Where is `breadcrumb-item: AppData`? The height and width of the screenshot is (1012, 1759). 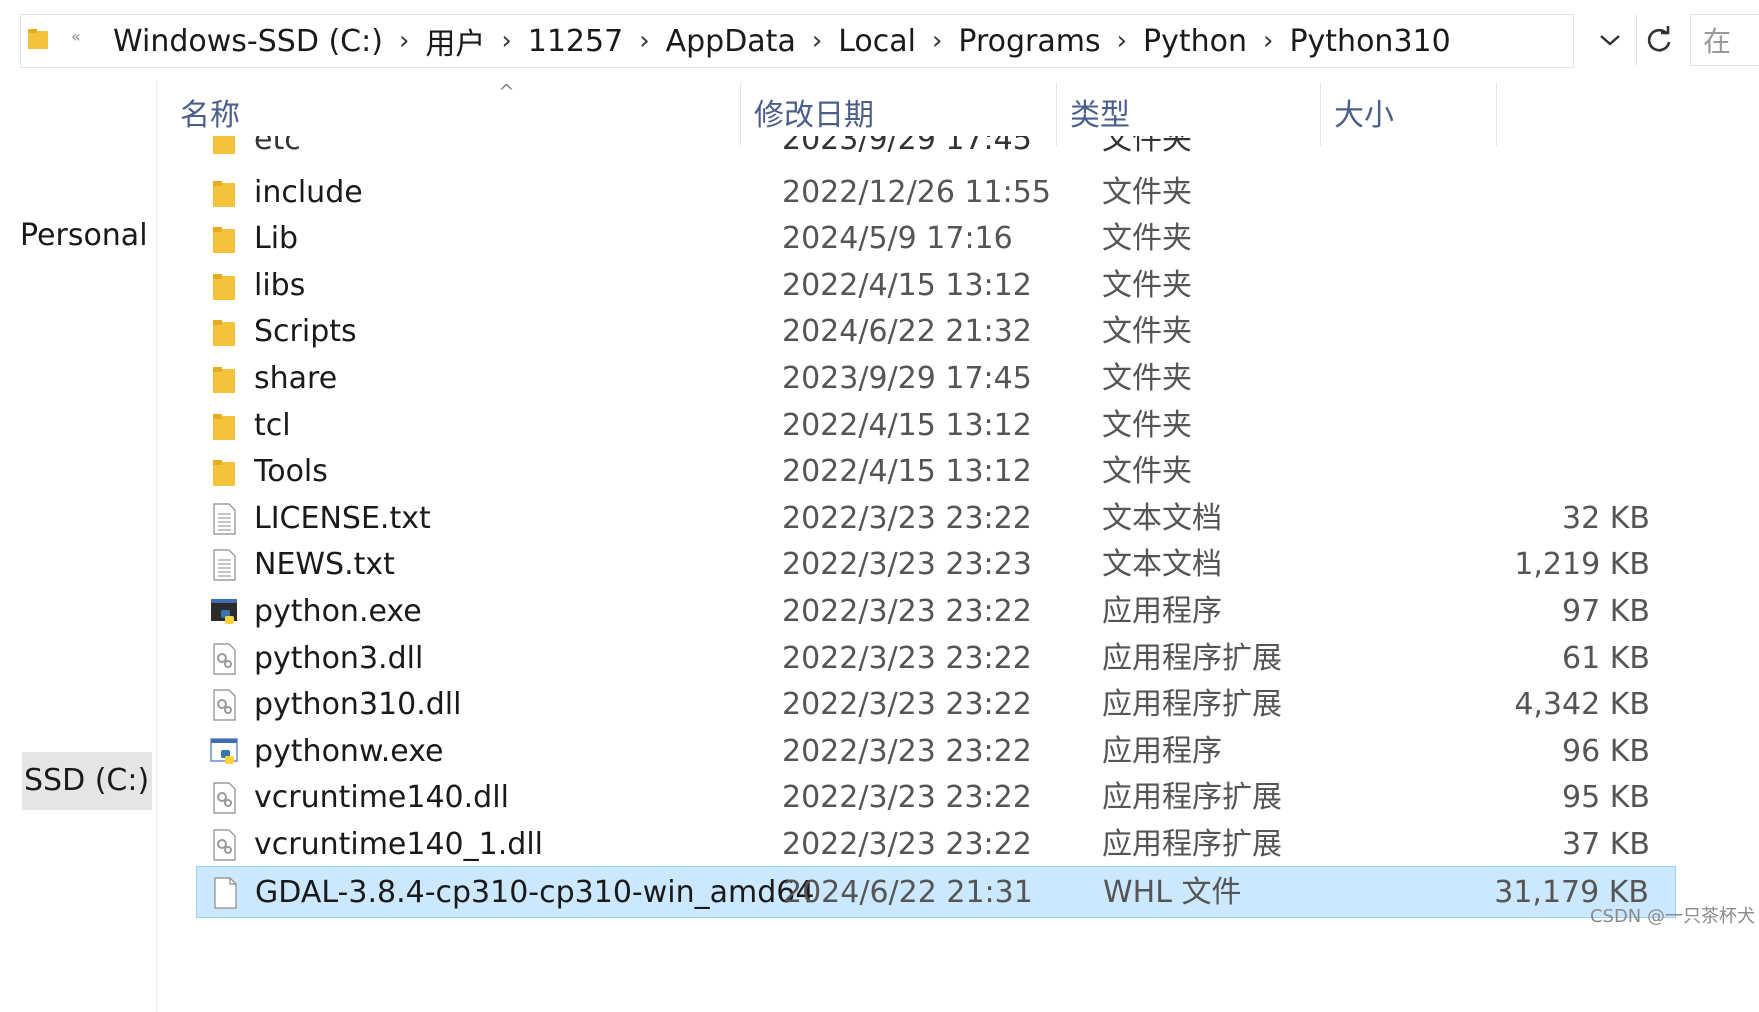
breadcrumb-item: AppData is located at coordinates (731, 41).